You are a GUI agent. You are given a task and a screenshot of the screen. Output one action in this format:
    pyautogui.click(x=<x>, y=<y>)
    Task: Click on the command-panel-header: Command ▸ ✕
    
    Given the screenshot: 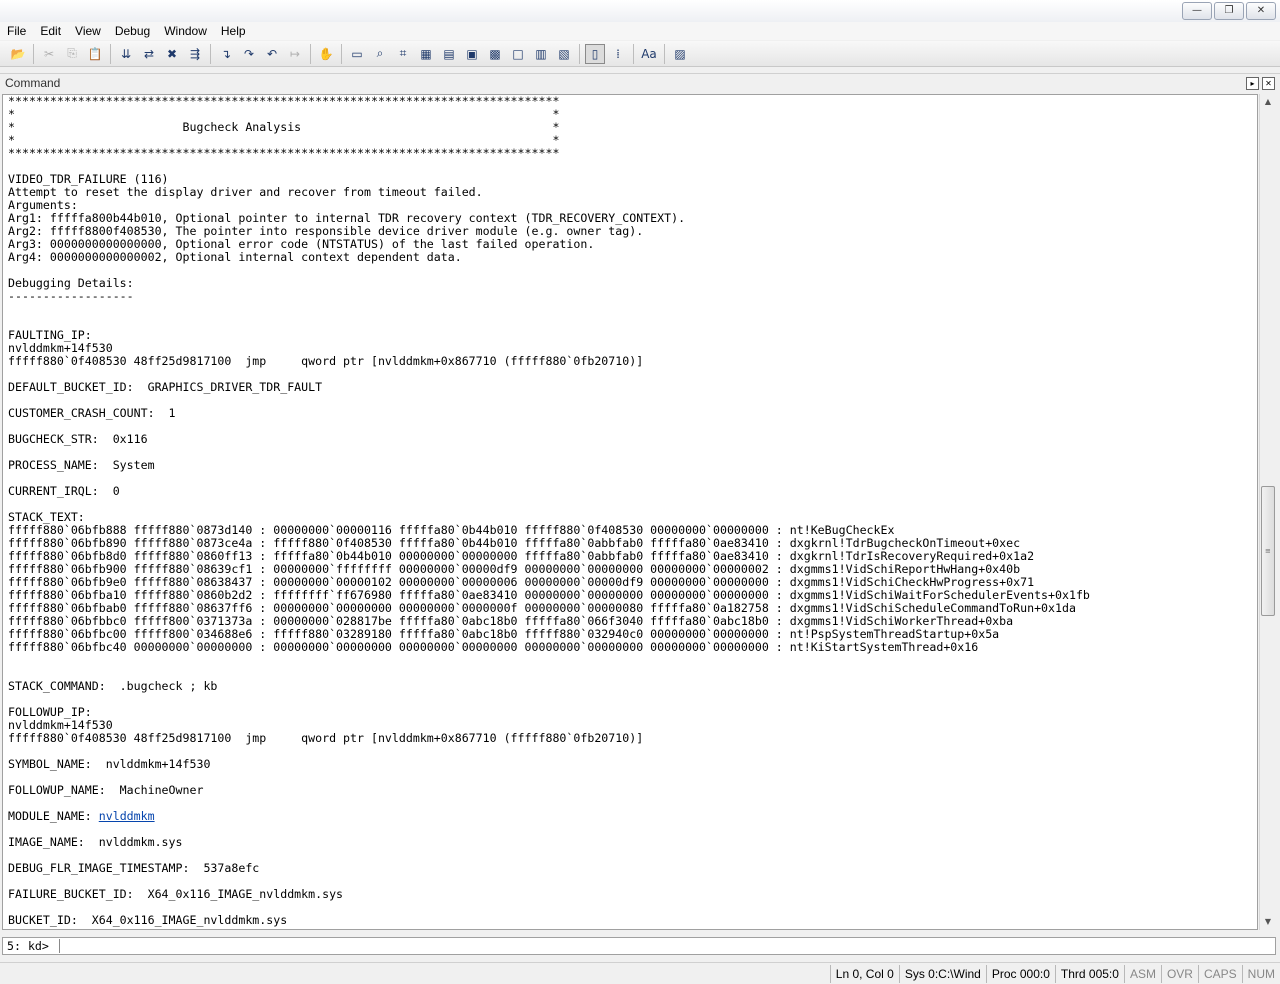 What is the action you would take?
    pyautogui.click(x=640, y=82)
    